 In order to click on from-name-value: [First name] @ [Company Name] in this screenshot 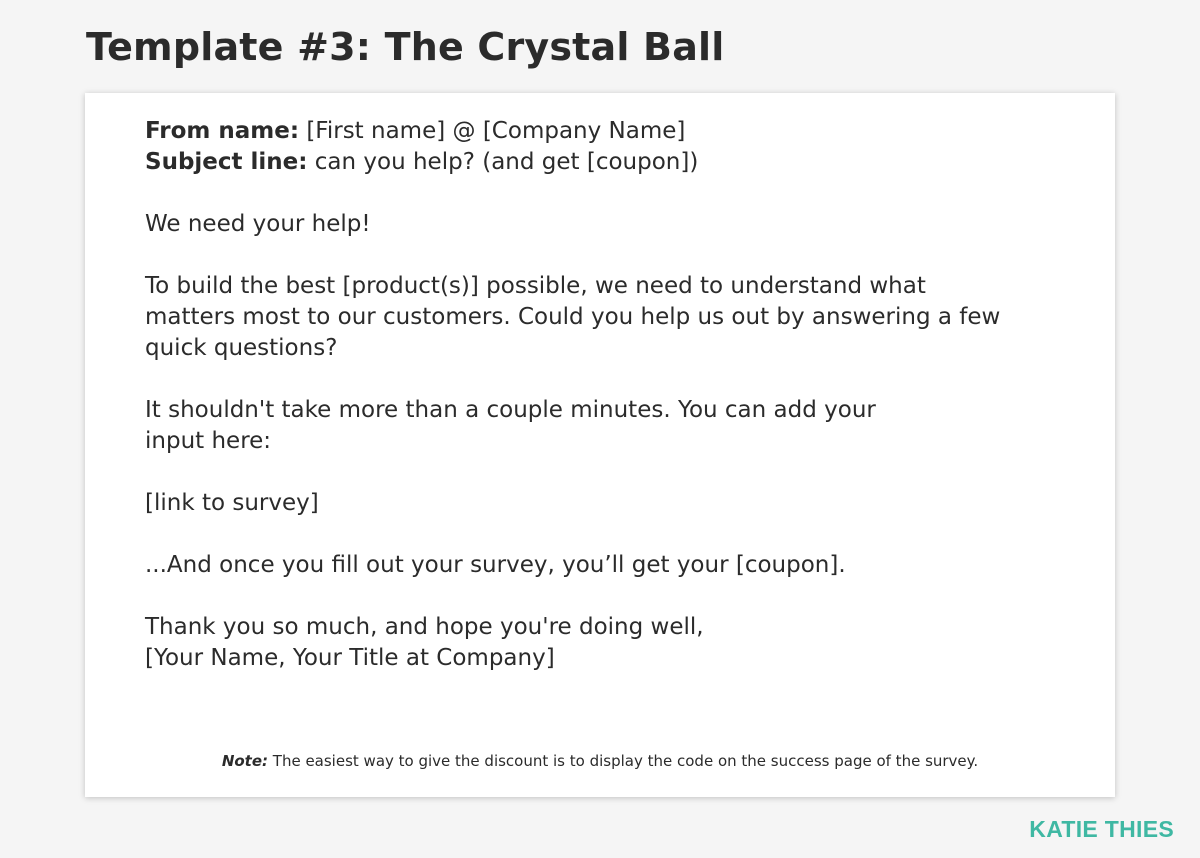, I will do `click(492, 131)`.